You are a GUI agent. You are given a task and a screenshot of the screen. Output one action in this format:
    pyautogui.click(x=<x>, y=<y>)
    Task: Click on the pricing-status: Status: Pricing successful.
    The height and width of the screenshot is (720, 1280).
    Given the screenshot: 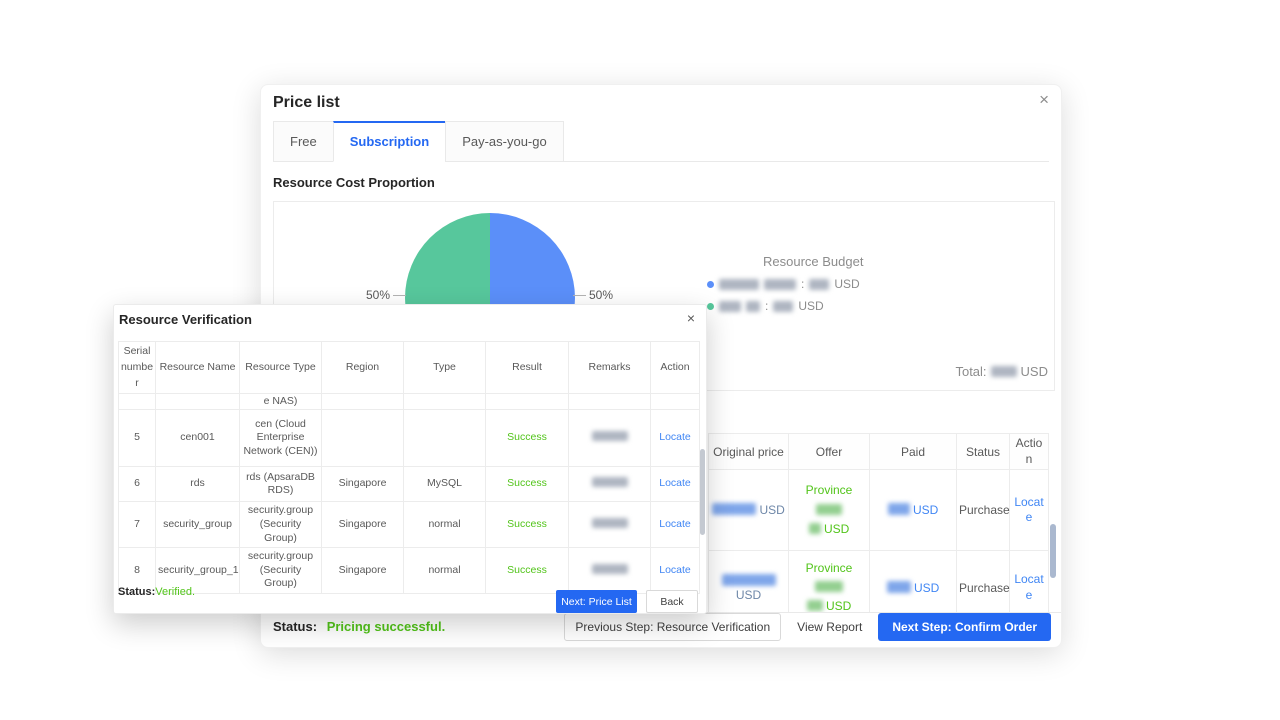 What is the action you would take?
    pyautogui.click(x=359, y=626)
    